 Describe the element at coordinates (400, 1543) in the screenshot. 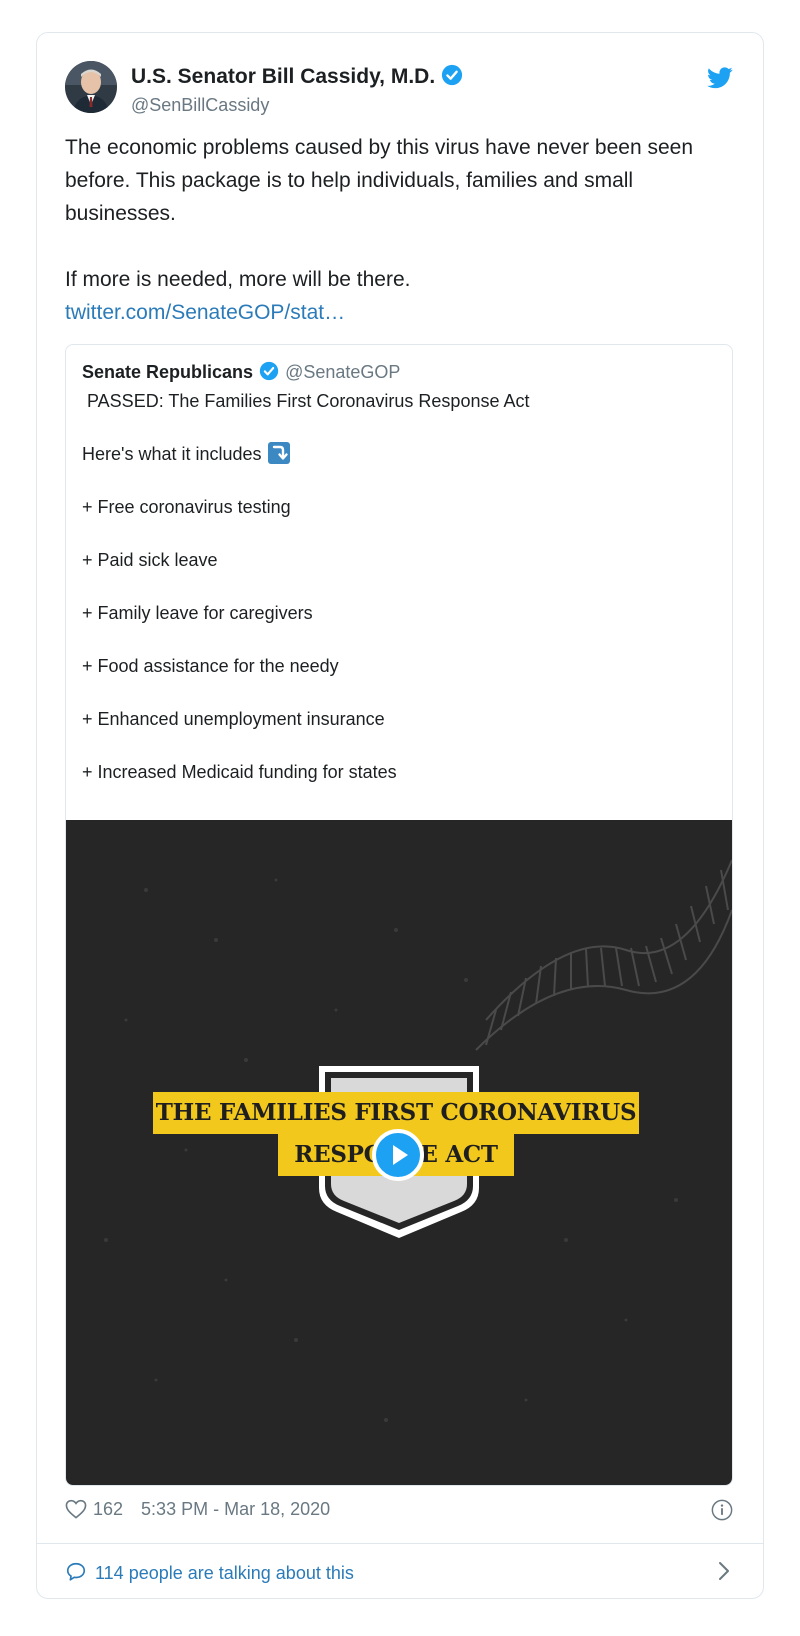

I see `divider` at that location.